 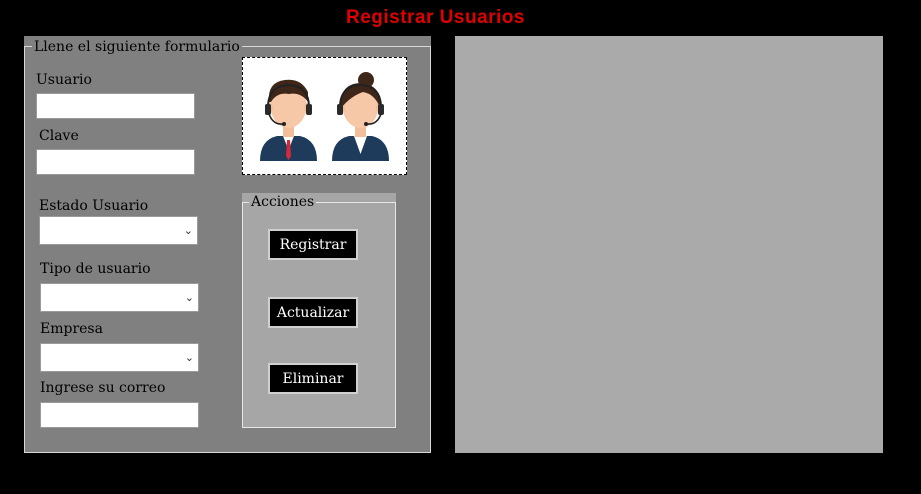 What do you see at coordinates (95, 269) in the screenshot?
I see `tipo-usuario-label: Tipo de usuario` at bounding box center [95, 269].